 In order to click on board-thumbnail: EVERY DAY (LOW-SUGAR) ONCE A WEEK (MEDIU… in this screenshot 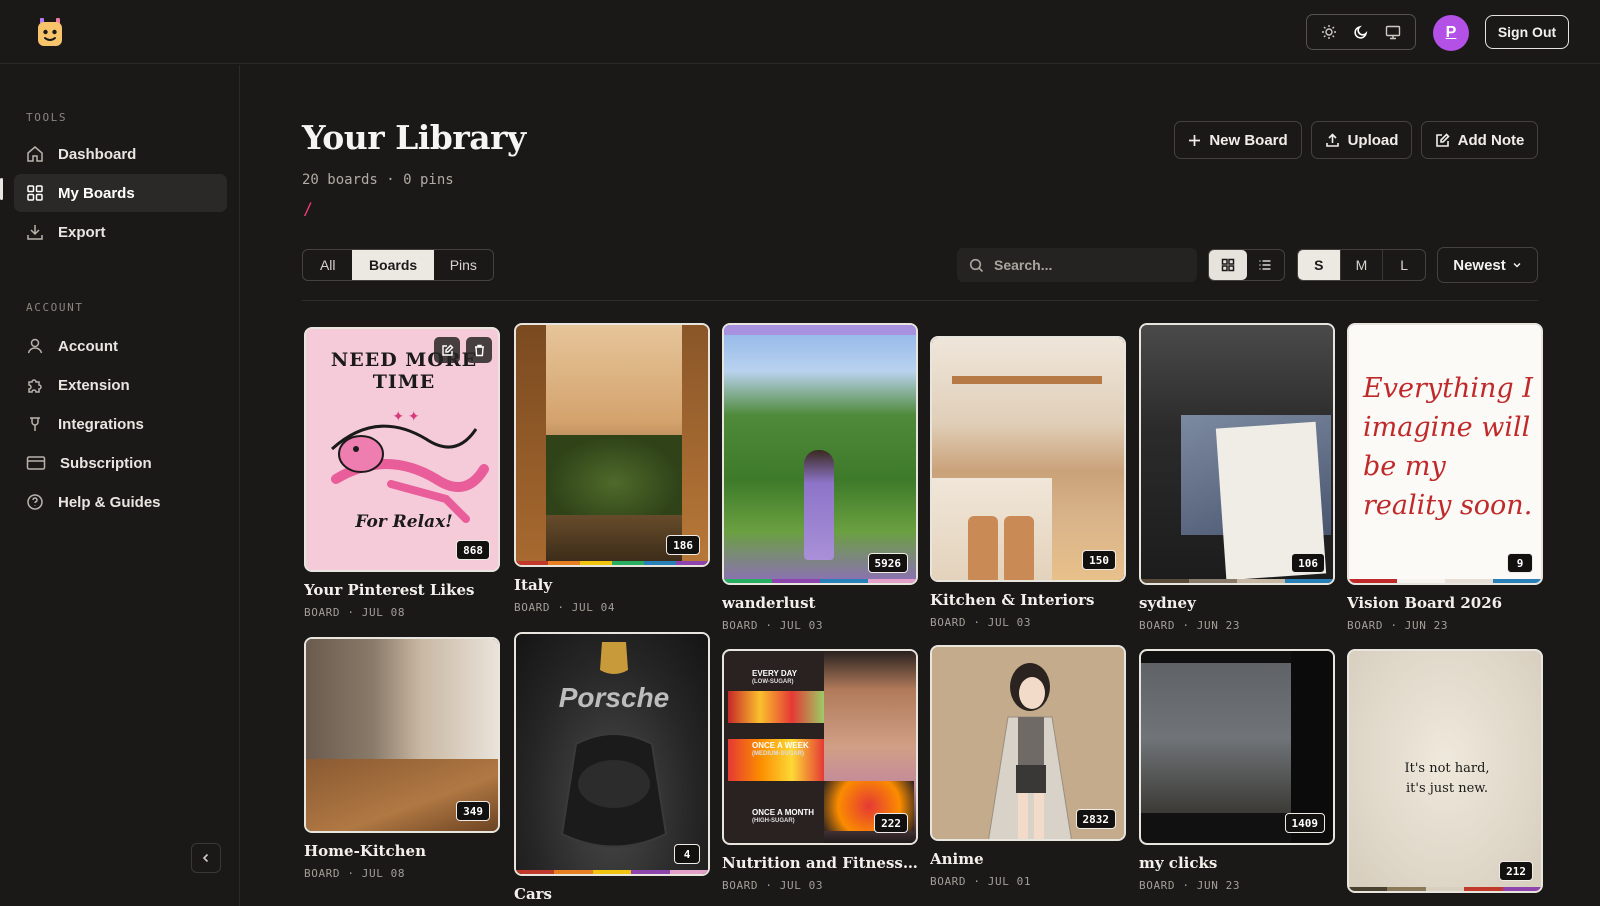, I will do `click(820, 747)`.